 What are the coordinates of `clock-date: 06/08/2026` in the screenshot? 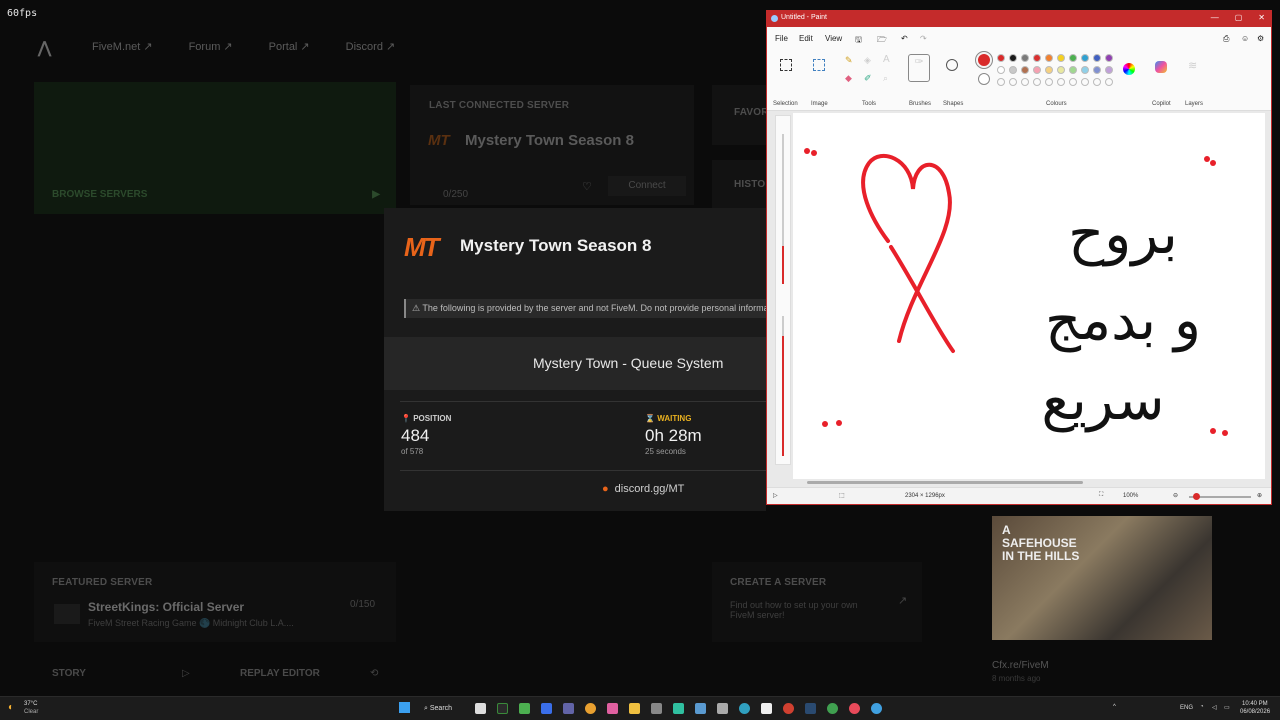 It's located at (1255, 712).